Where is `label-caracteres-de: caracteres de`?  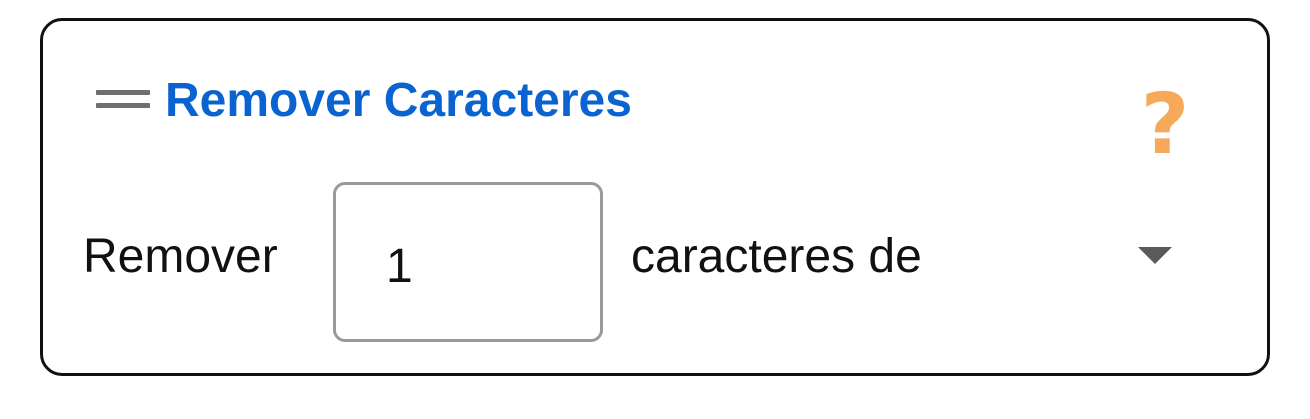 label-caracteres-de: caracteres de is located at coordinates (776, 256).